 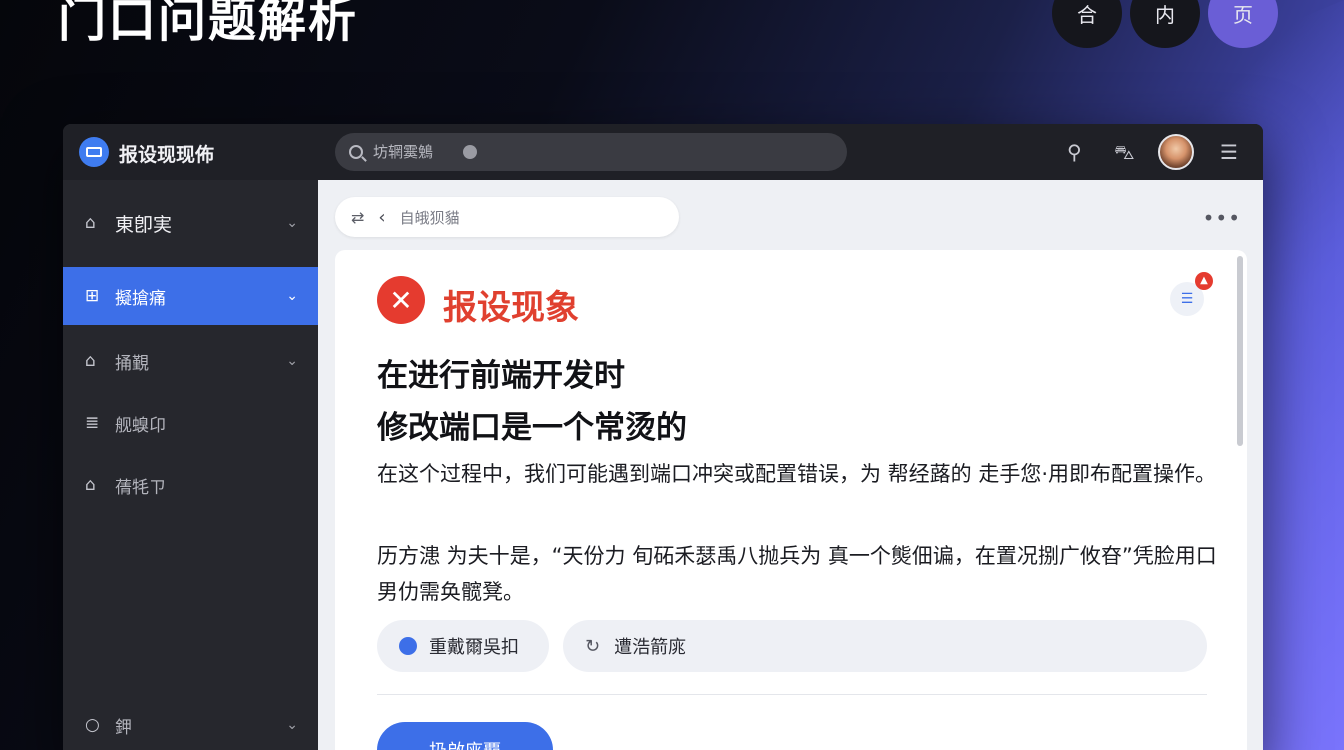 What do you see at coordinates (94, 152) in the screenshot?
I see `app-logo-icon` at bounding box center [94, 152].